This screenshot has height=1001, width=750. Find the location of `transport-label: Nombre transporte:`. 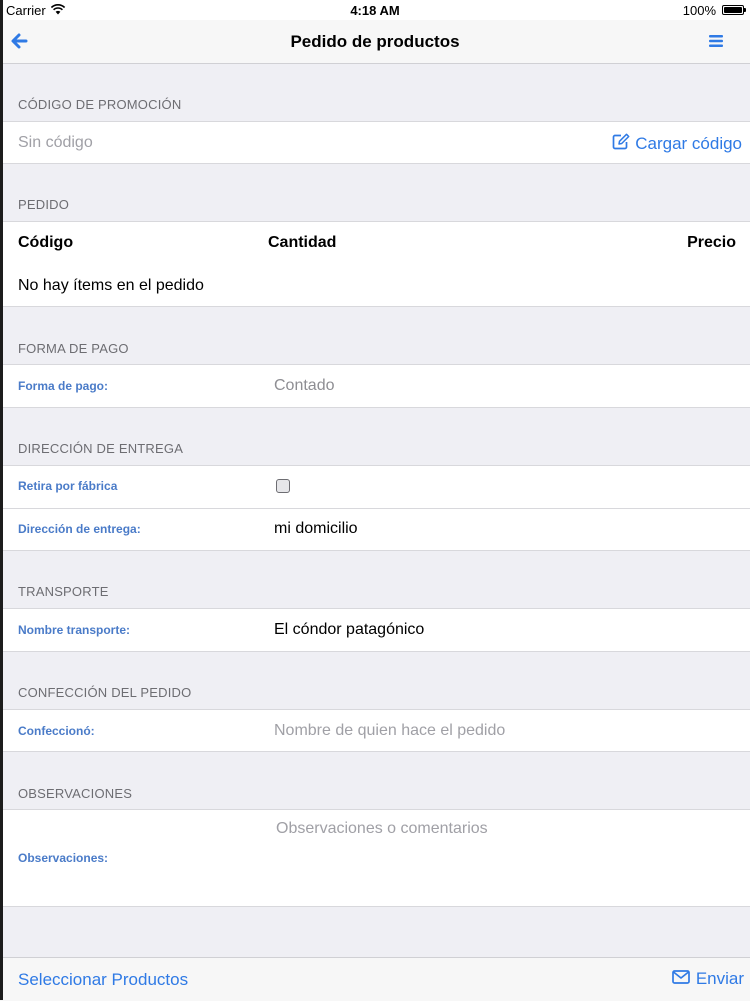

transport-label: Nombre transporte: is located at coordinates (74, 630).